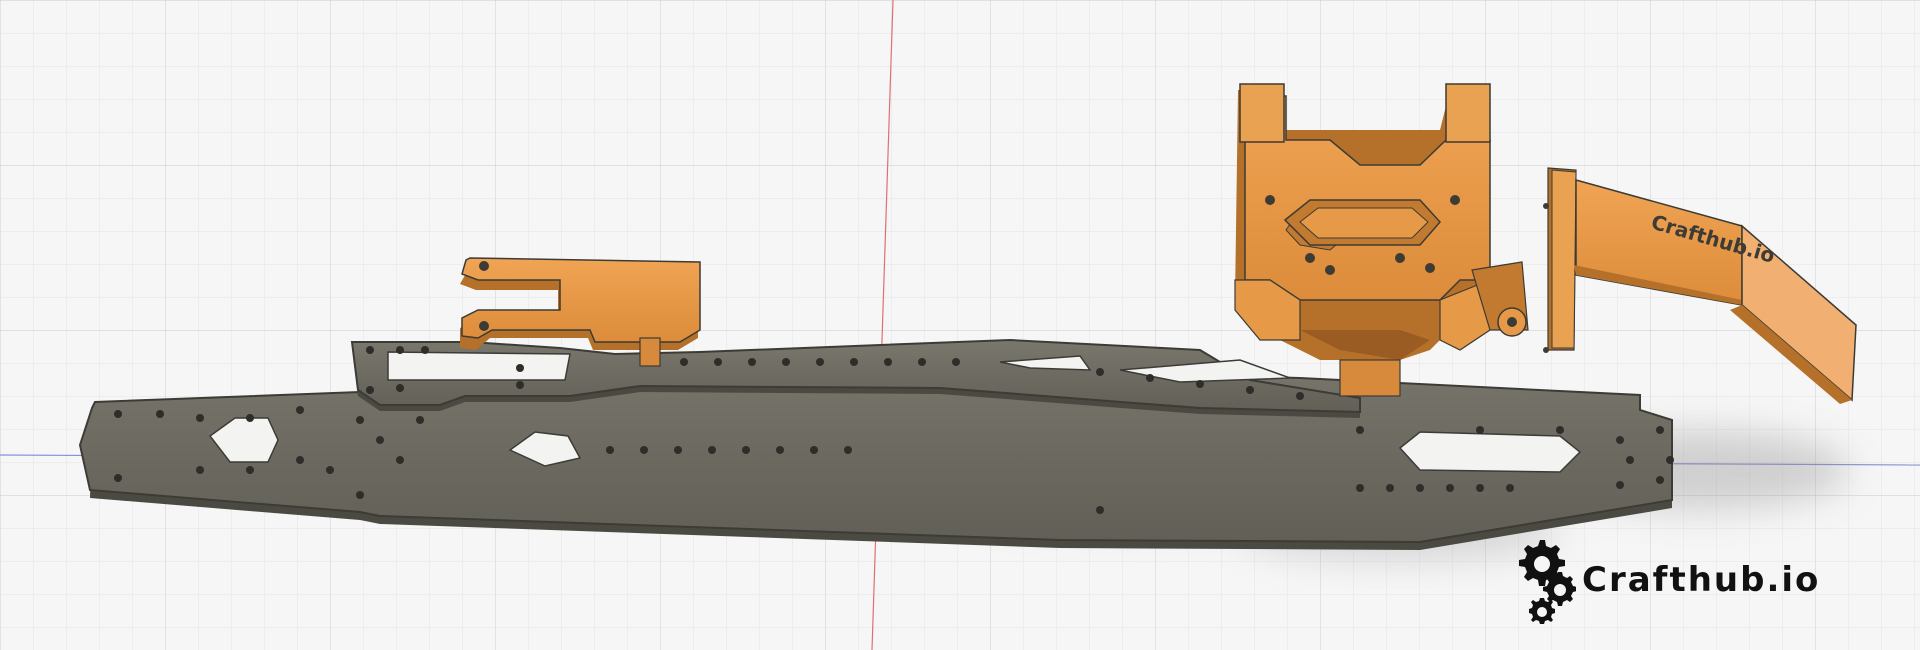 This screenshot has width=1920, height=650. I want to click on crafthub-logo: Crafthub.io, so click(1665, 580).